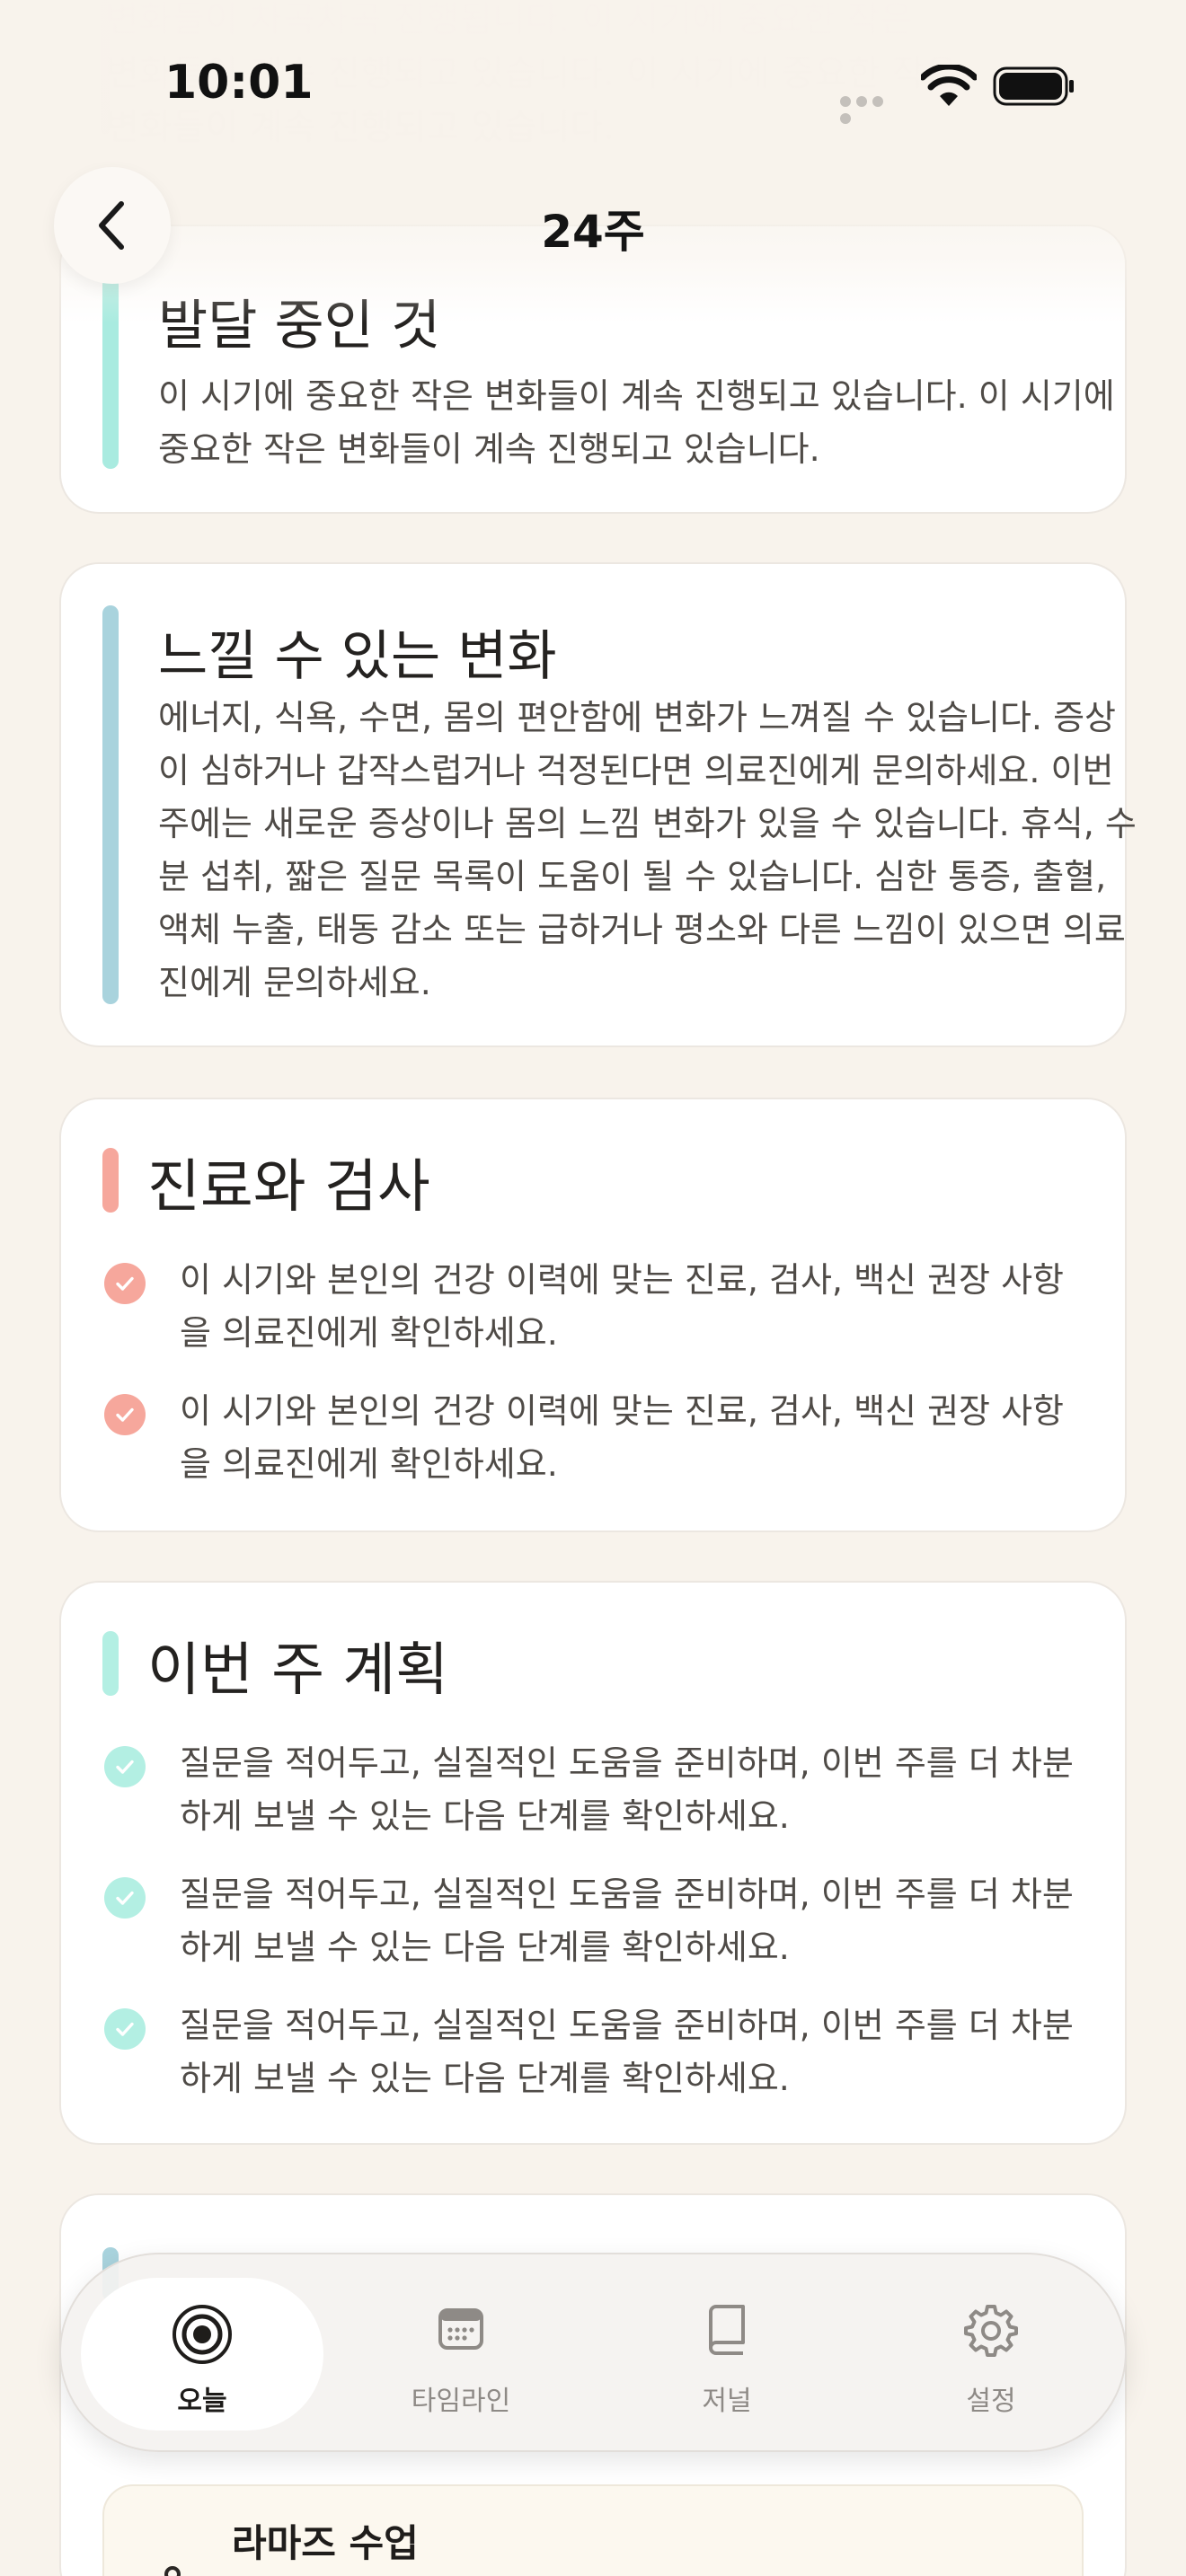 The width and height of the screenshot is (1186, 2576). What do you see at coordinates (460, 2329) in the screenshot?
I see `calendar-icon` at bounding box center [460, 2329].